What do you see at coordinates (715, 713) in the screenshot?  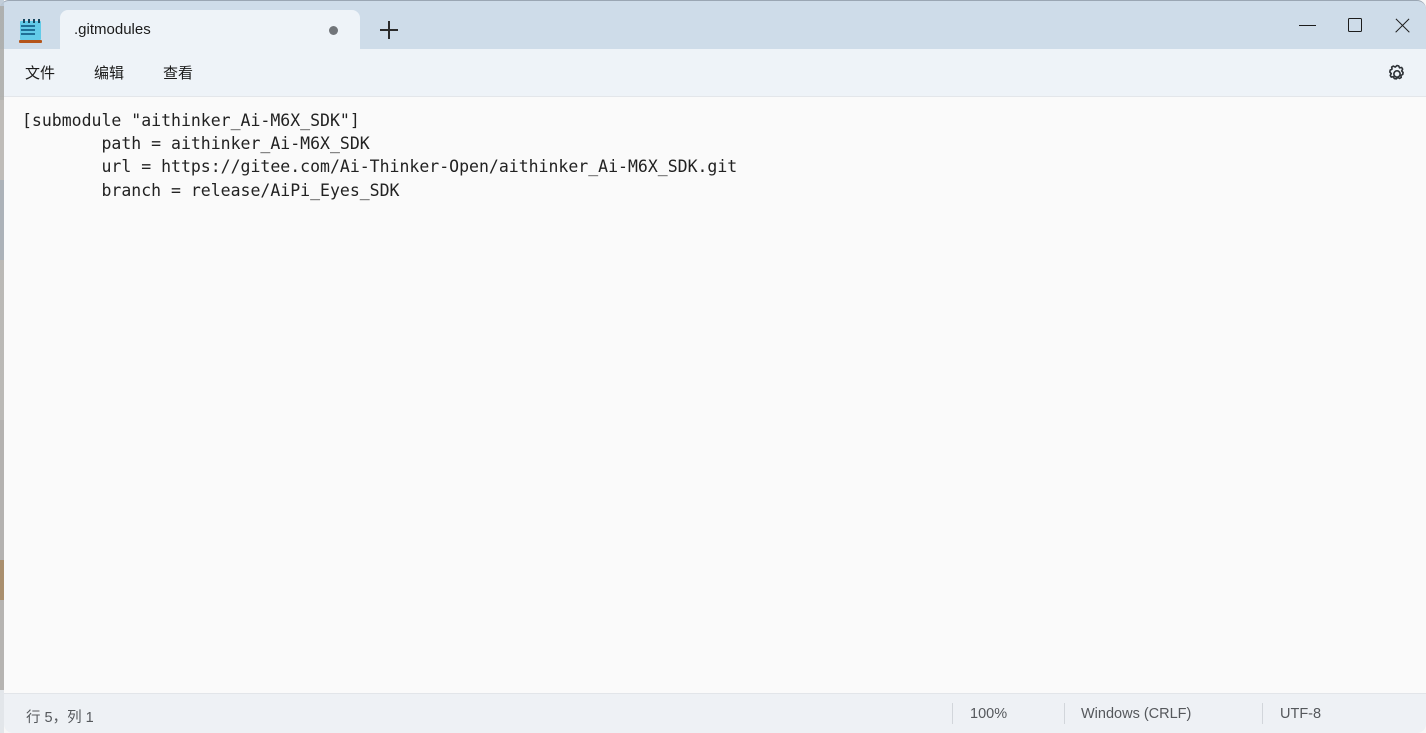 I see `status-bar: 行 5，列 1 100% Windows (CRLF) UTF-8` at bounding box center [715, 713].